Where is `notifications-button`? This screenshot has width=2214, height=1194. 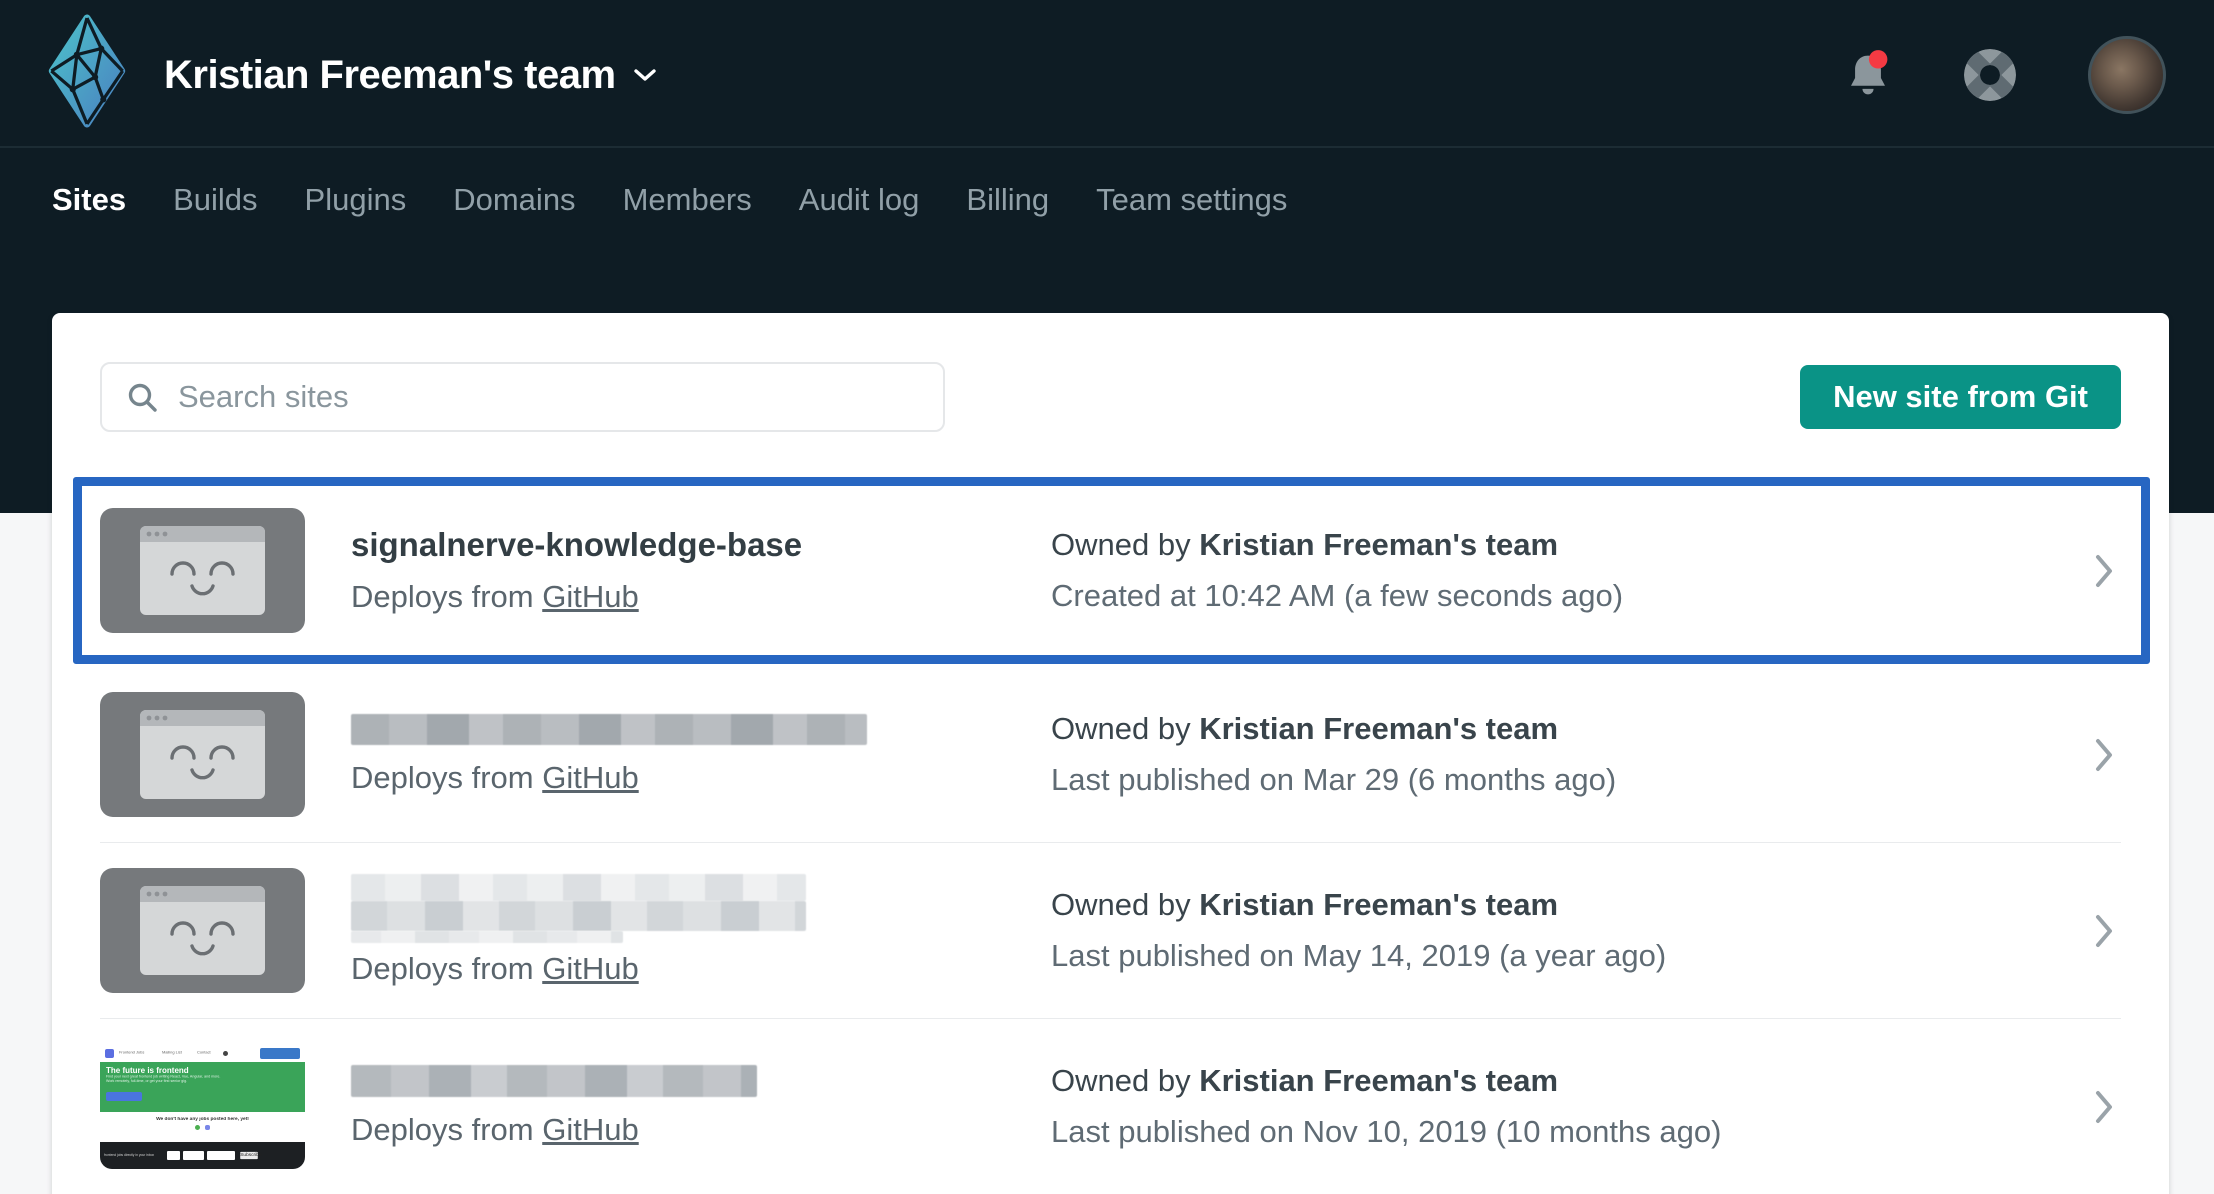 notifications-button is located at coordinates (1868, 75).